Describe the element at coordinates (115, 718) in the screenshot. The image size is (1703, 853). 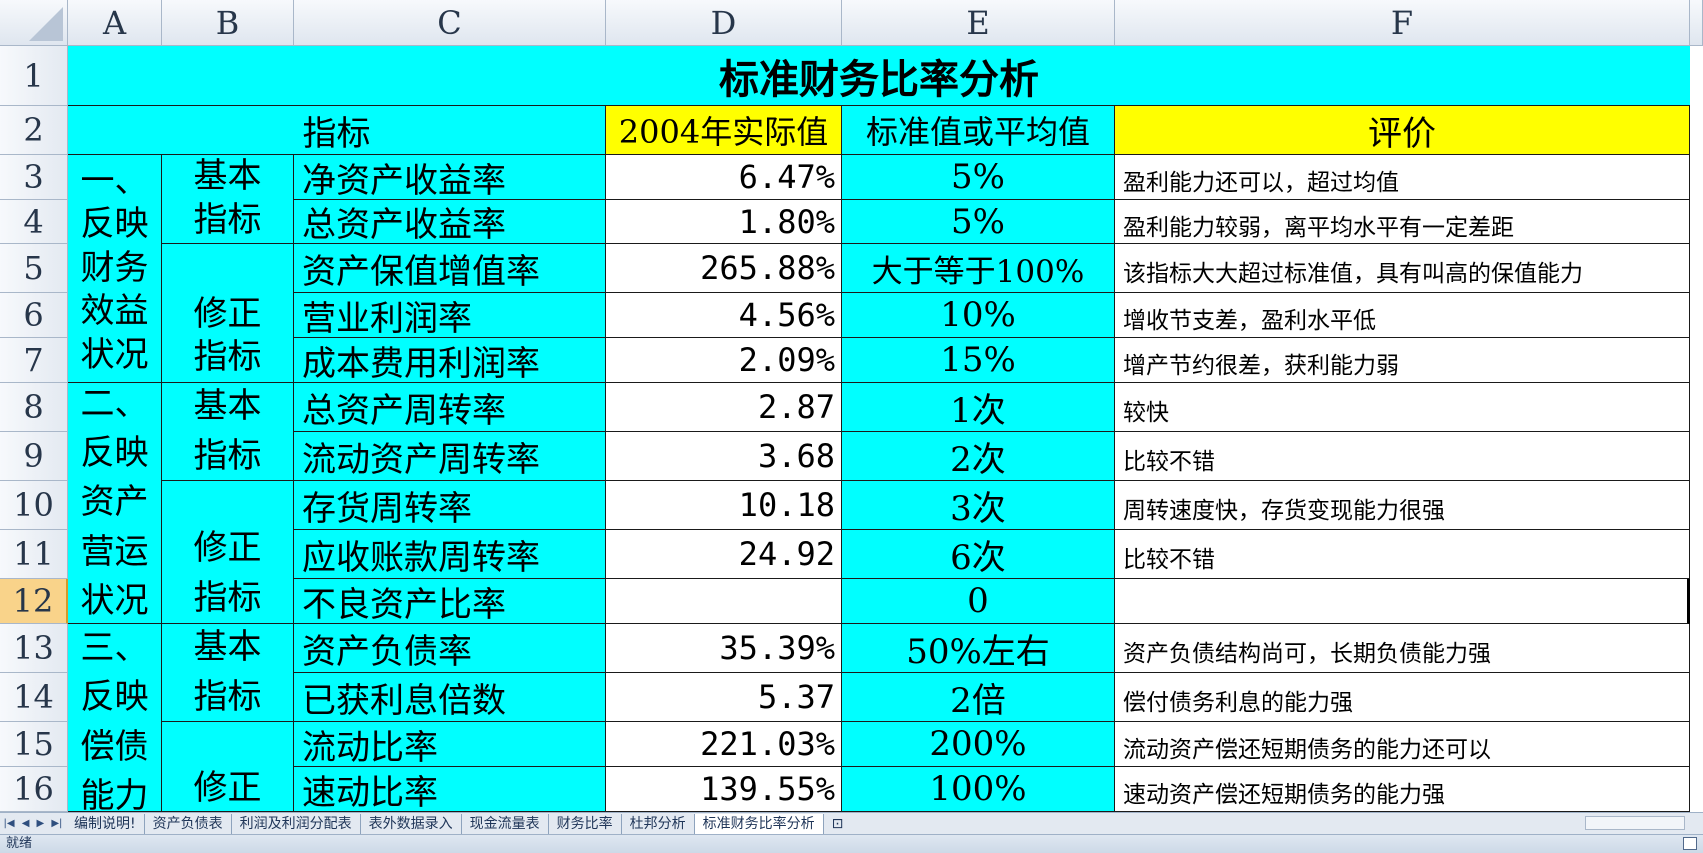
I see `group-solvency: 三、 反映 偿债 能力` at that location.